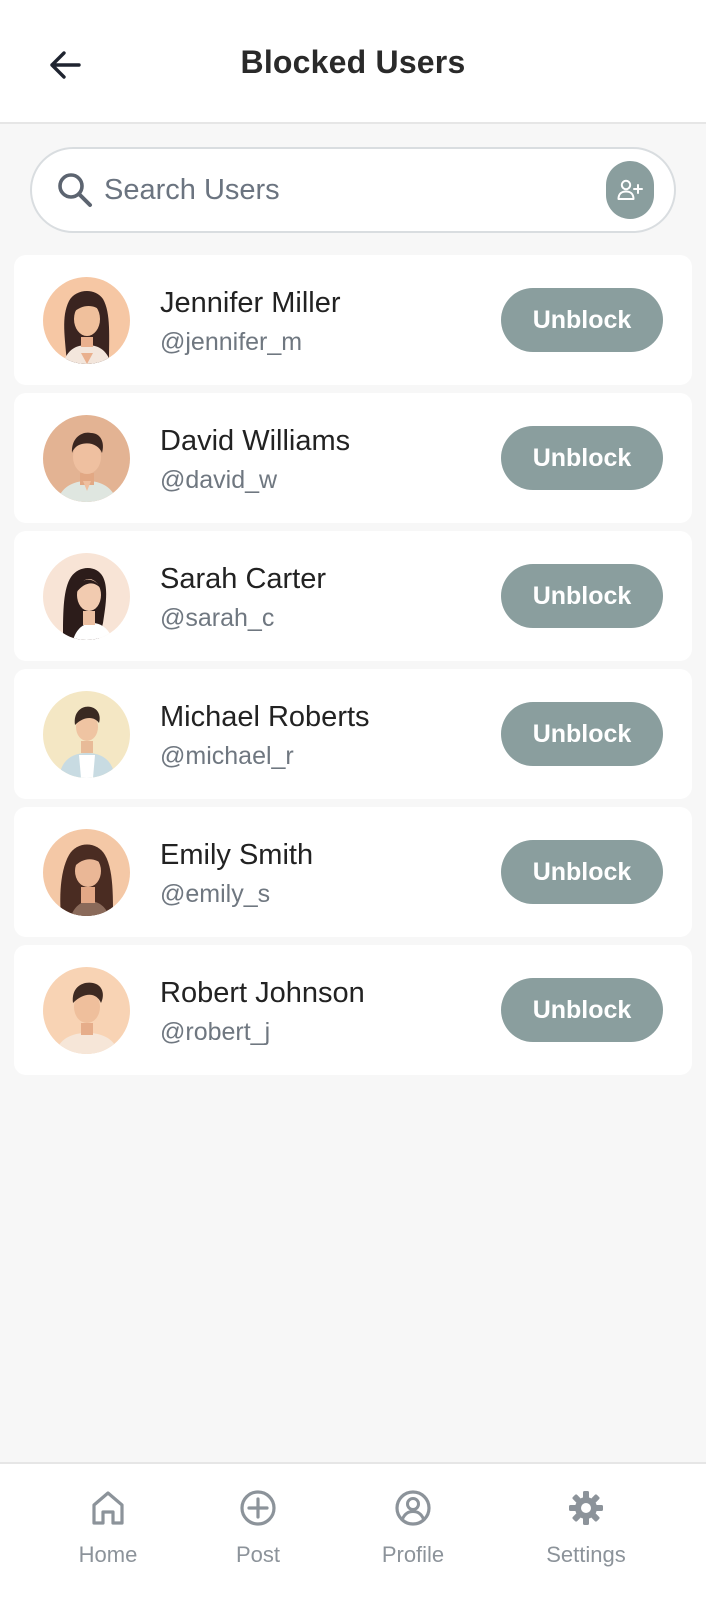 The height and width of the screenshot is (1600, 706). What do you see at coordinates (586, 1536) in the screenshot?
I see `nav-item-settings: Settings` at bounding box center [586, 1536].